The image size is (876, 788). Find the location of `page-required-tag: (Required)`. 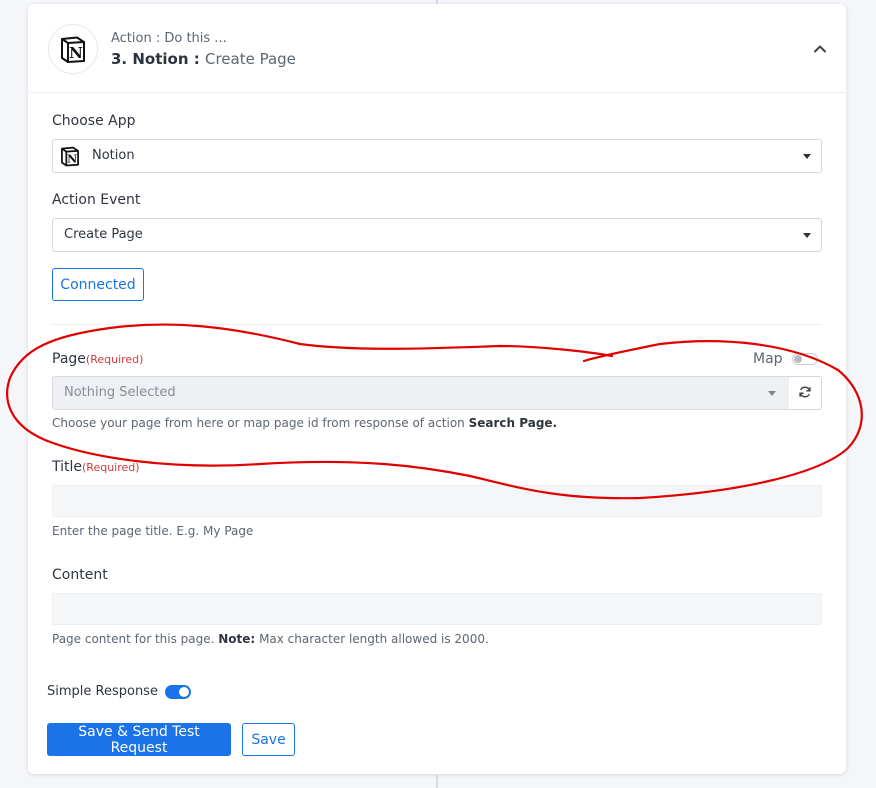

page-required-tag: (Required) is located at coordinates (114, 359).